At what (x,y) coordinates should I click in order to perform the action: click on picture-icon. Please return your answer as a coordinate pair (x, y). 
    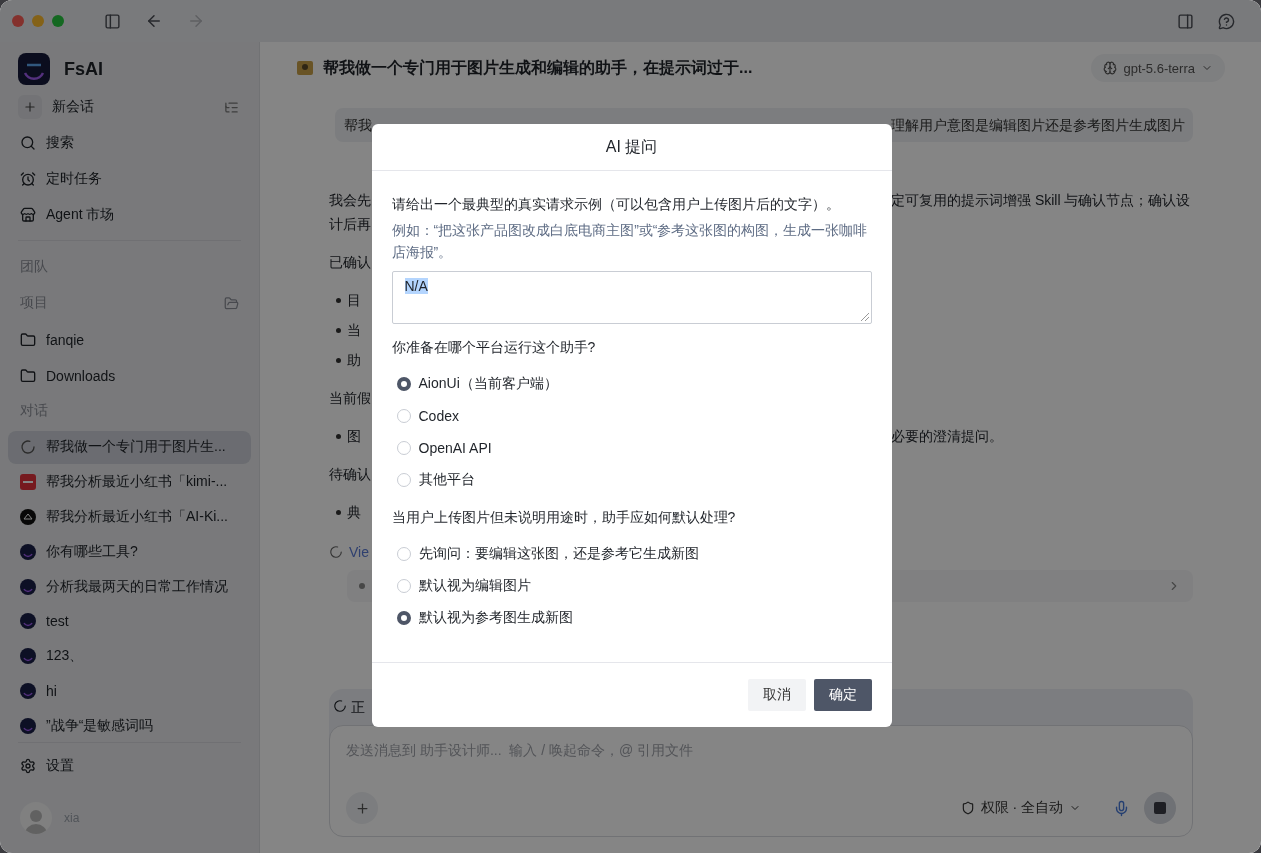
    Looking at the image, I should click on (305, 68).